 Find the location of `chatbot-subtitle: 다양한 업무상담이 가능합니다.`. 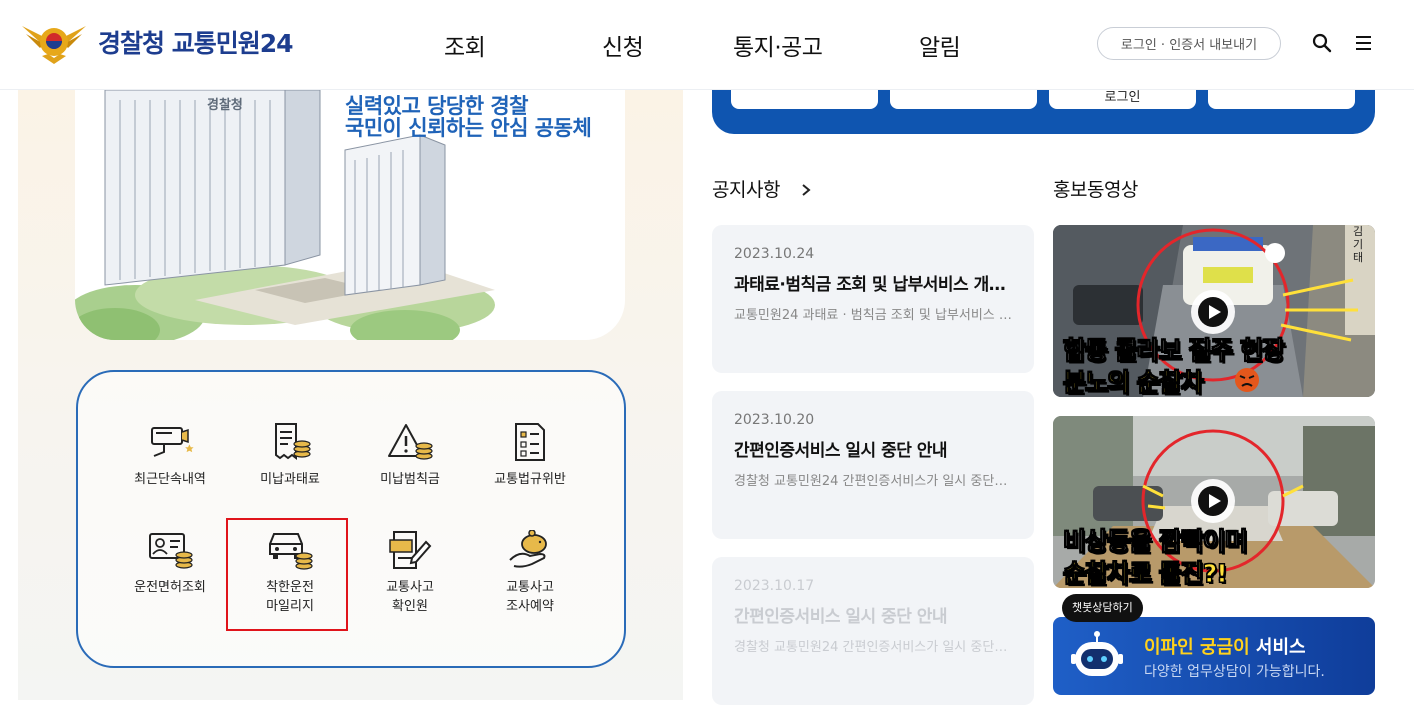

chatbot-subtitle: 다양한 업무상담이 가능합니다. is located at coordinates (1234, 672).